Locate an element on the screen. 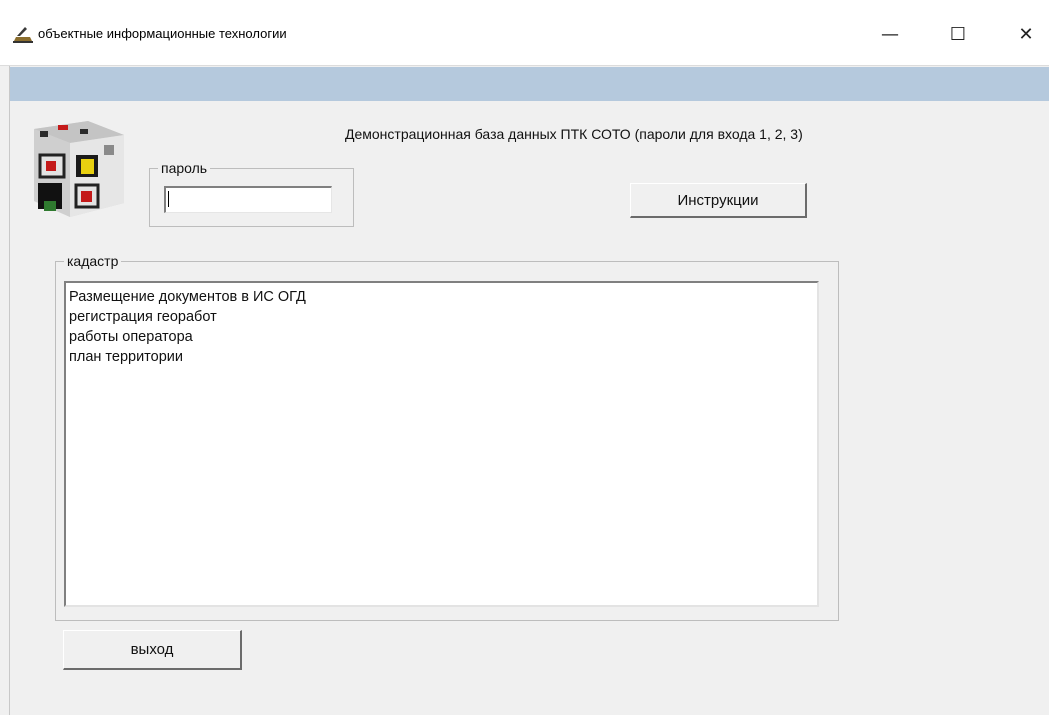  minimize-button: — is located at coordinates (890, 34).